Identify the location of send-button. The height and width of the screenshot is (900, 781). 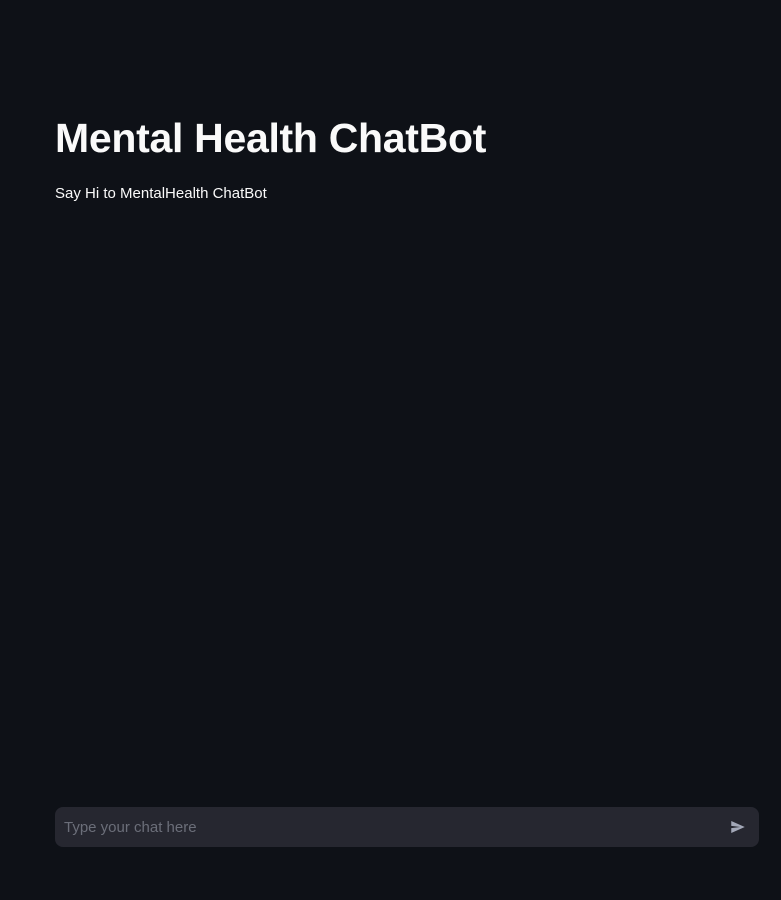
(738, 827).